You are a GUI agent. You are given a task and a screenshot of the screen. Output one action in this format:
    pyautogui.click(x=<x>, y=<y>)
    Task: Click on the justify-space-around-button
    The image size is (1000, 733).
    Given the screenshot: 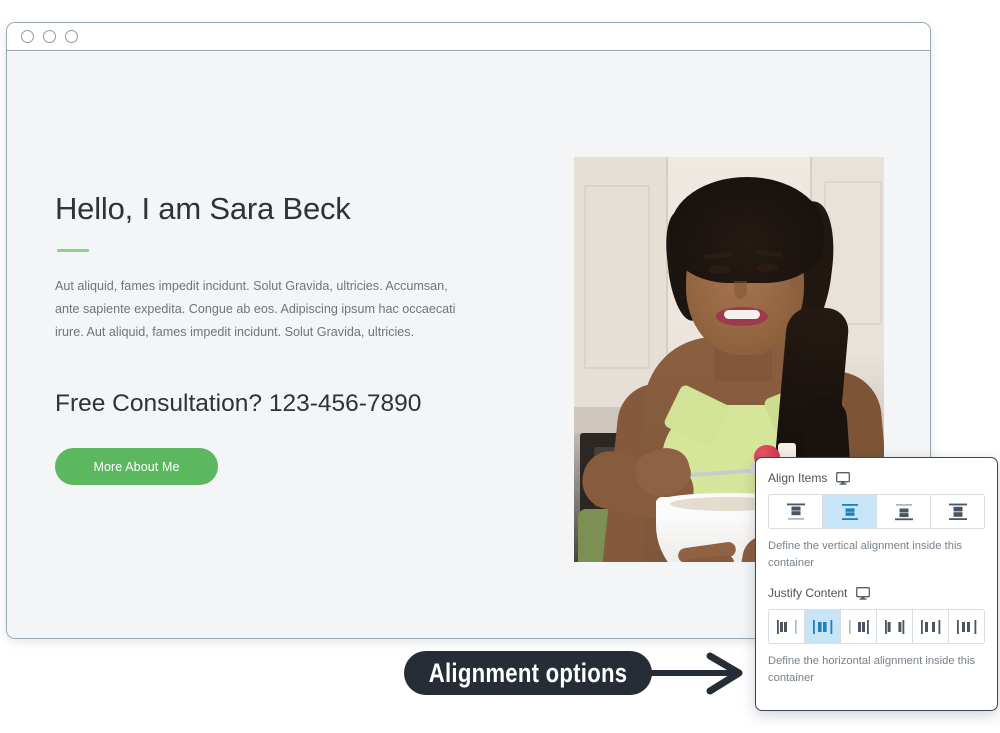 What is the action you would take?
    pyautogui.click(x=931, y=626)
    